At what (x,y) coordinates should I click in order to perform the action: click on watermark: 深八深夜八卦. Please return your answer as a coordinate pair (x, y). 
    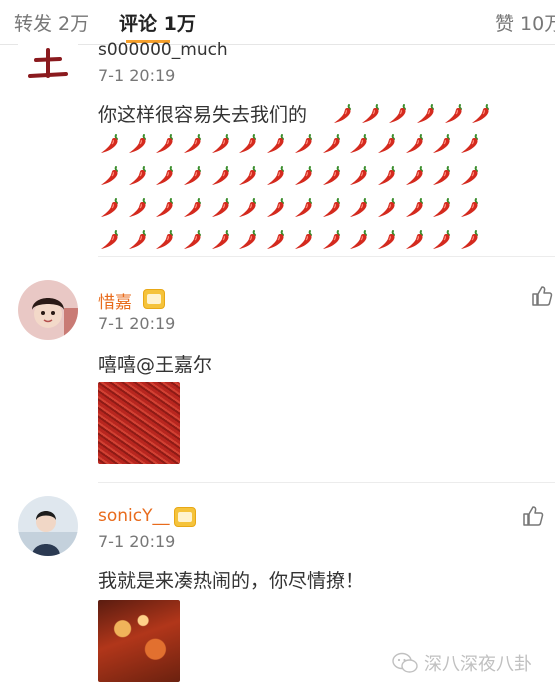
    Looking at the image, I should click on (462, 663).